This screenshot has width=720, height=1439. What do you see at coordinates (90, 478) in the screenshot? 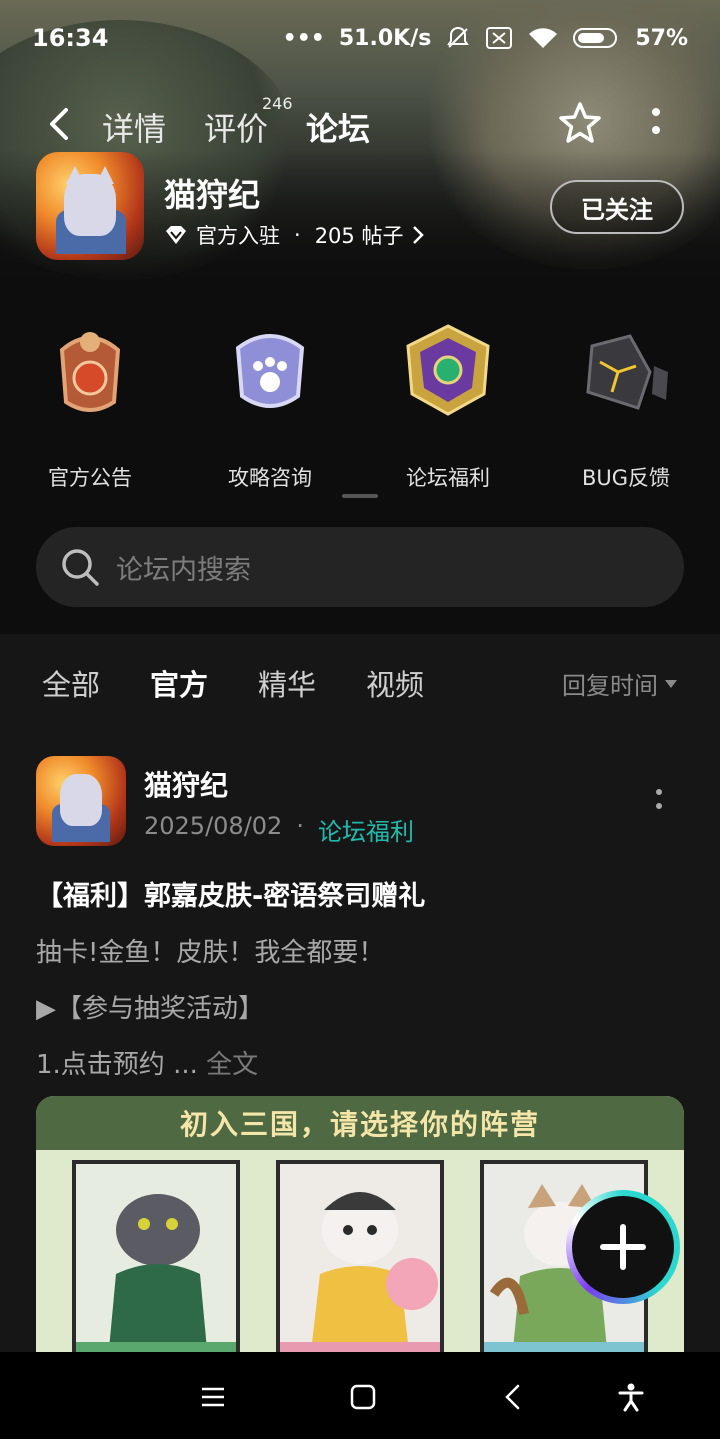
I see `category-label: 官方公告` at bounding box center [90, 478].